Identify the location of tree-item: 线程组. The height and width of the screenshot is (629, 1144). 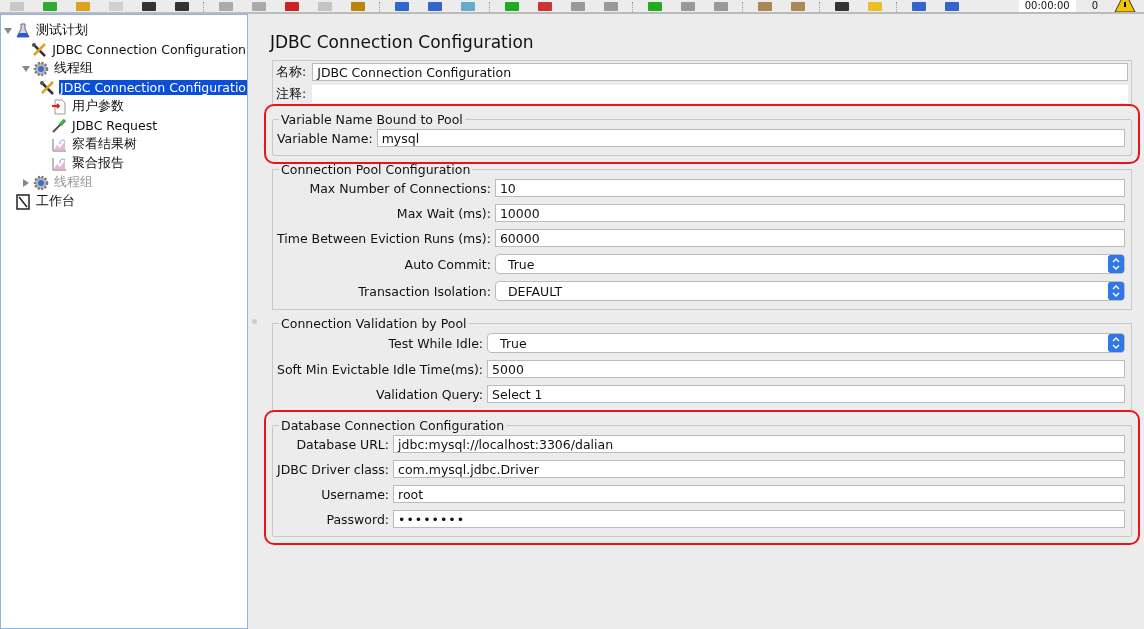
(73, 68).